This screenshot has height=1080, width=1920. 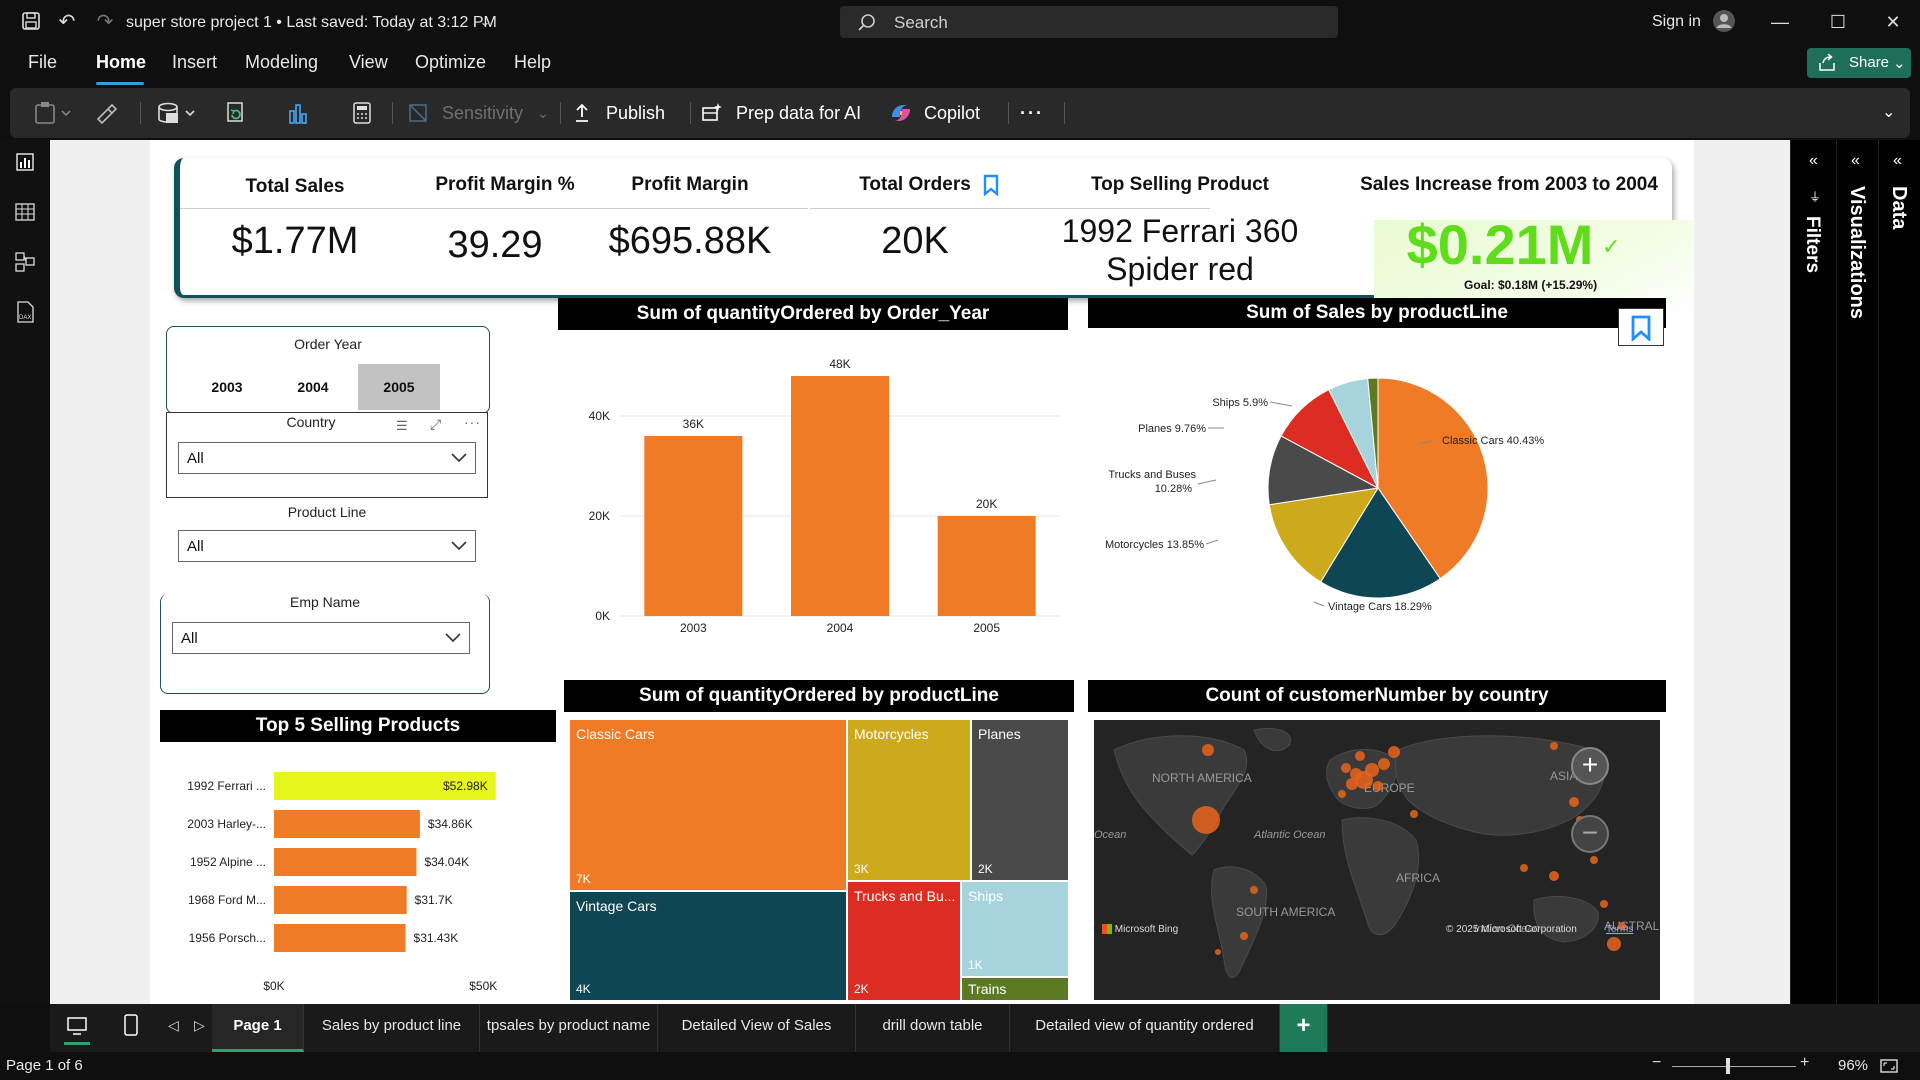 I want to click on tab-tpsales-by-product-name: tpsales by product name, so click(x=569, y=1028).